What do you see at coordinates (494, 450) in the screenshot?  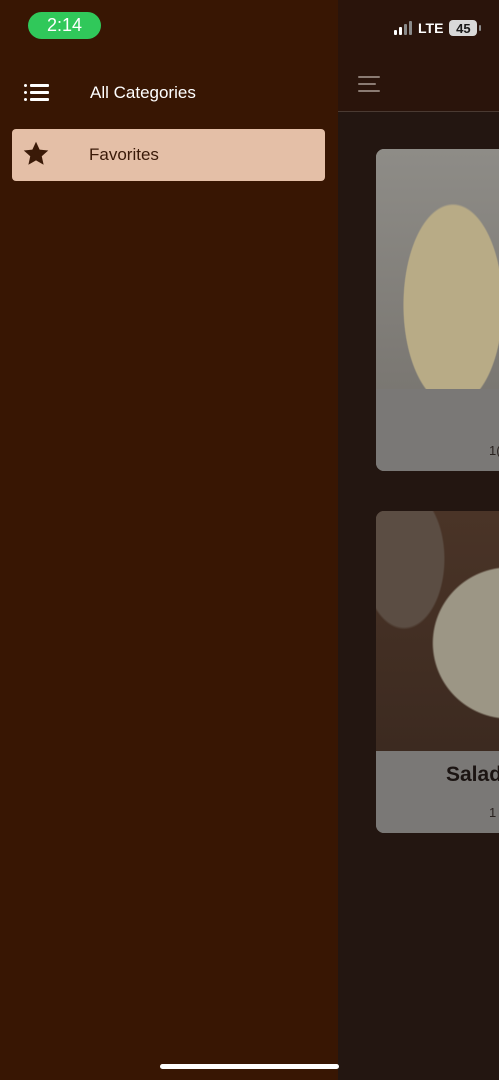 I see `recipe-subtitle: 1(` at bounding box center [494, 450].